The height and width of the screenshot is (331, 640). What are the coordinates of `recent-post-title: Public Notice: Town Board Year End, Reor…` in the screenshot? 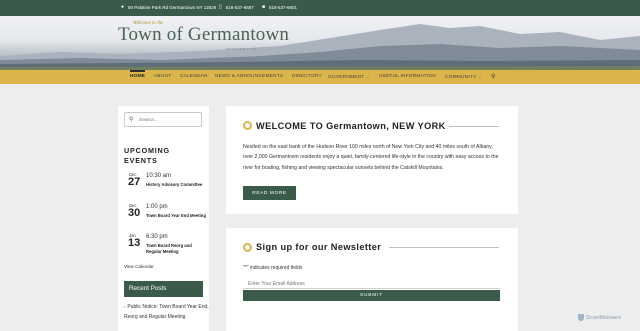 It's located at (166, 312).